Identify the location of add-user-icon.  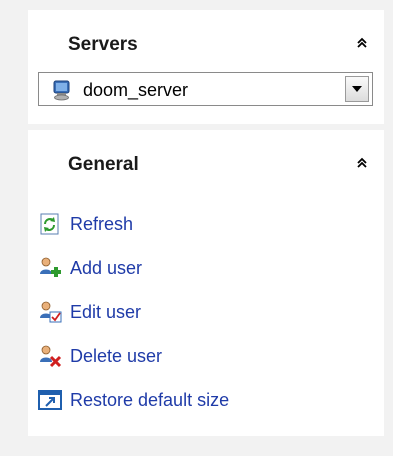
(50, 268).